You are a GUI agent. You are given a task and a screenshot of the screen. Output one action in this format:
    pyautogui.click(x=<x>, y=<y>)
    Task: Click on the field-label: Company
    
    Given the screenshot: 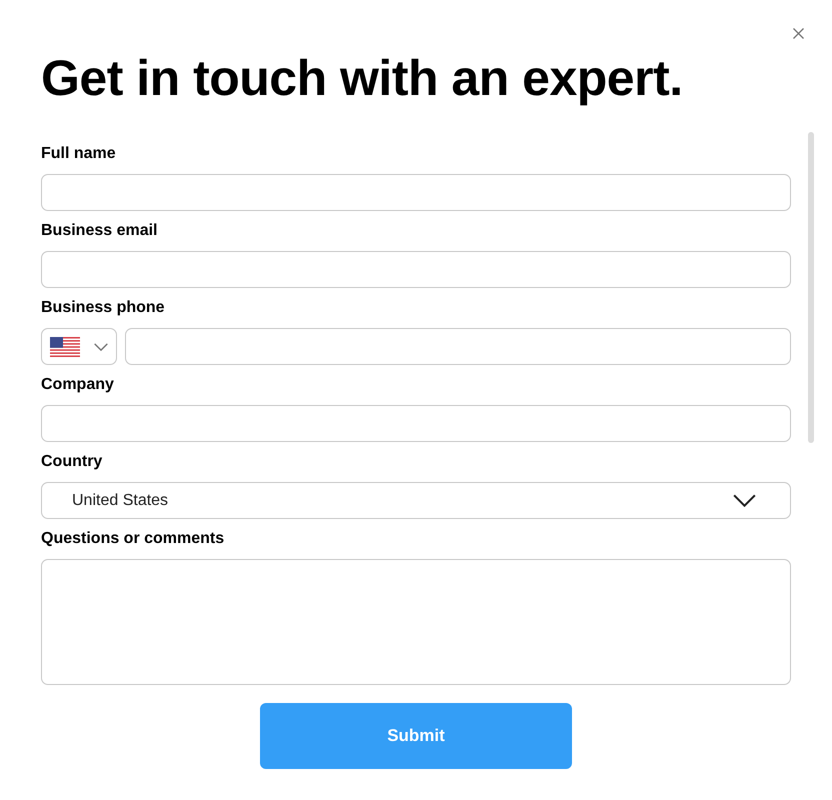 What is the action you would take?
    pyautogui.click(x=78, y=385)
    